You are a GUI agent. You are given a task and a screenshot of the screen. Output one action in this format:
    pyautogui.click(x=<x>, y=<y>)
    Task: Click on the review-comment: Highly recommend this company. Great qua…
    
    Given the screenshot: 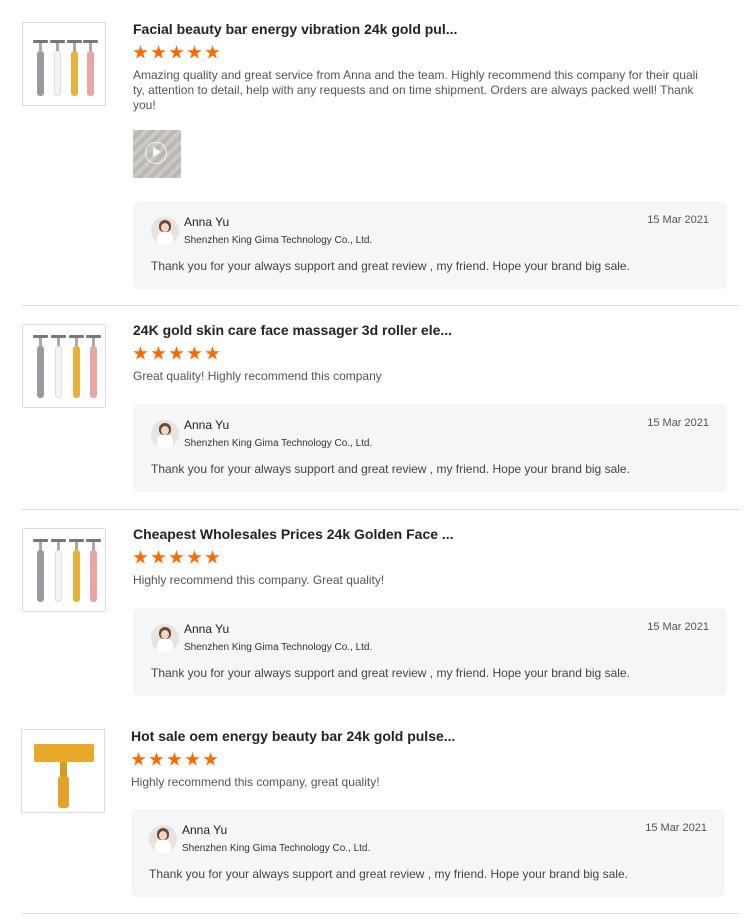 What is the action you would take?
    pyautogui.click(x=259, y=580)
    